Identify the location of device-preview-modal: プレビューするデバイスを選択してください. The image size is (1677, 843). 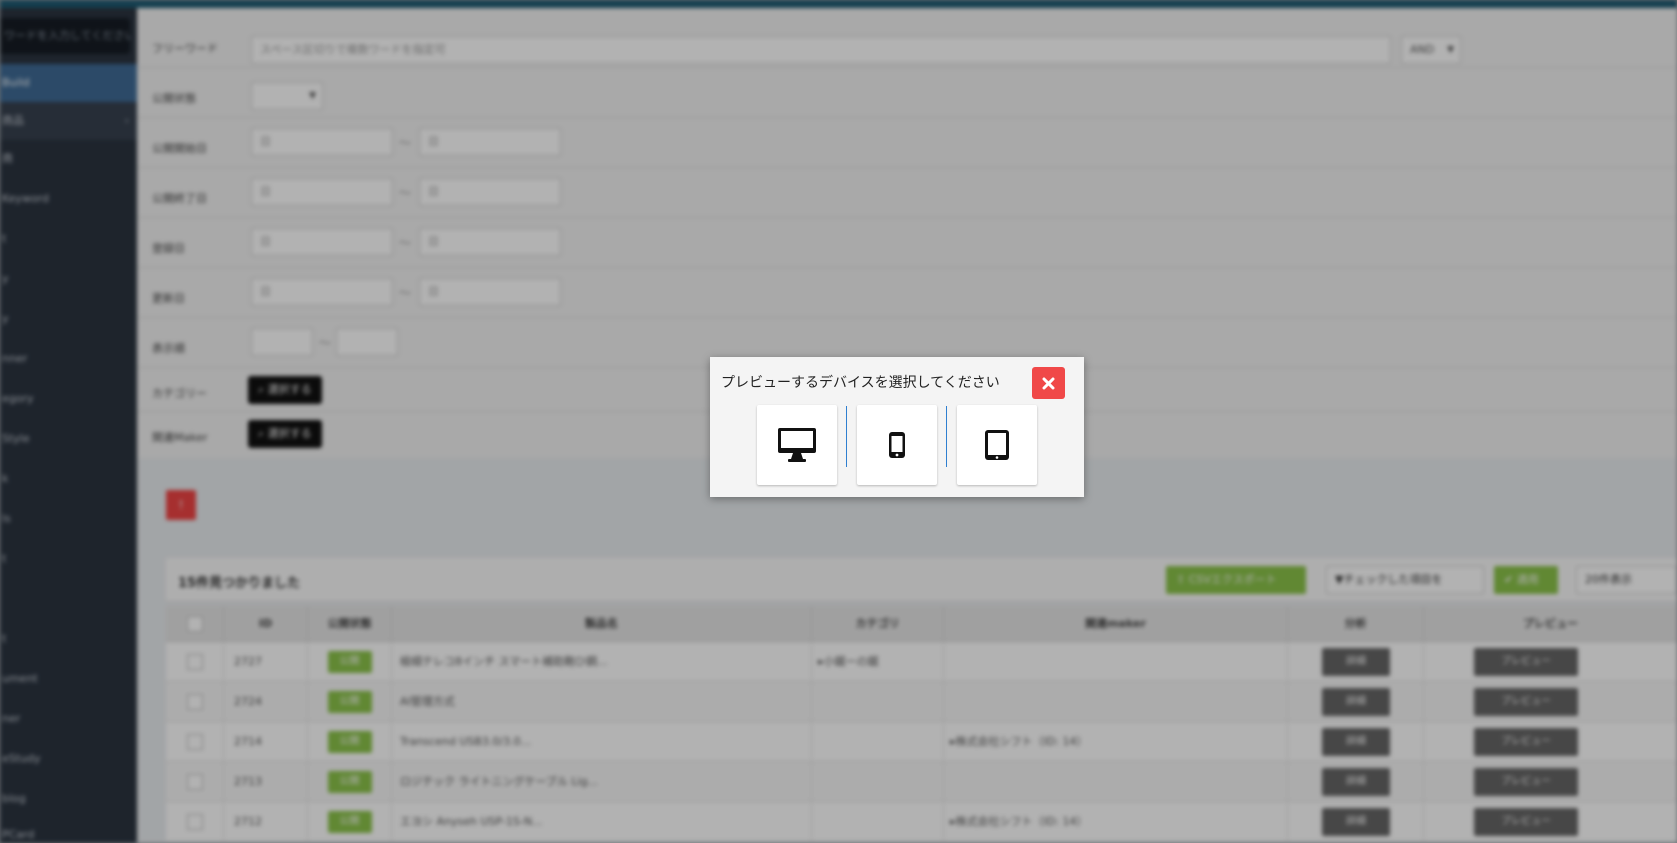
(897, 427).